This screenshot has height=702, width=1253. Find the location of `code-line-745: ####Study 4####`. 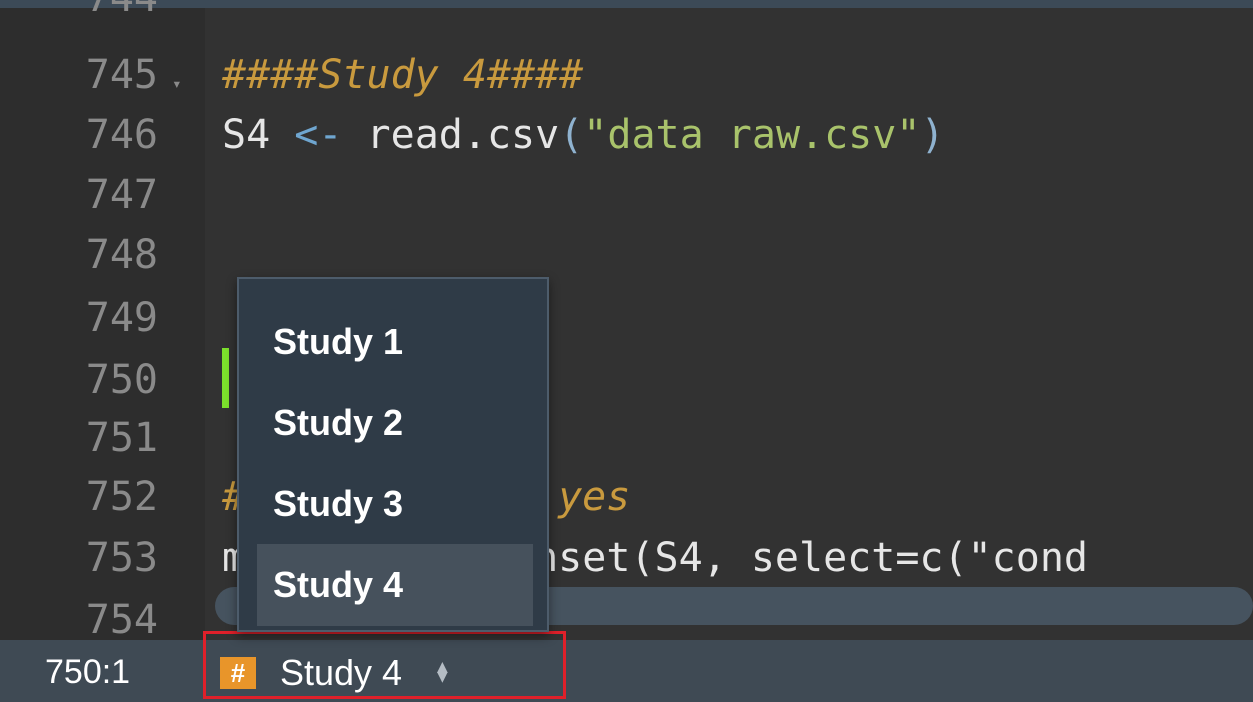

code-line-745: ####Study 4#### is located at coordinates (402, 75).